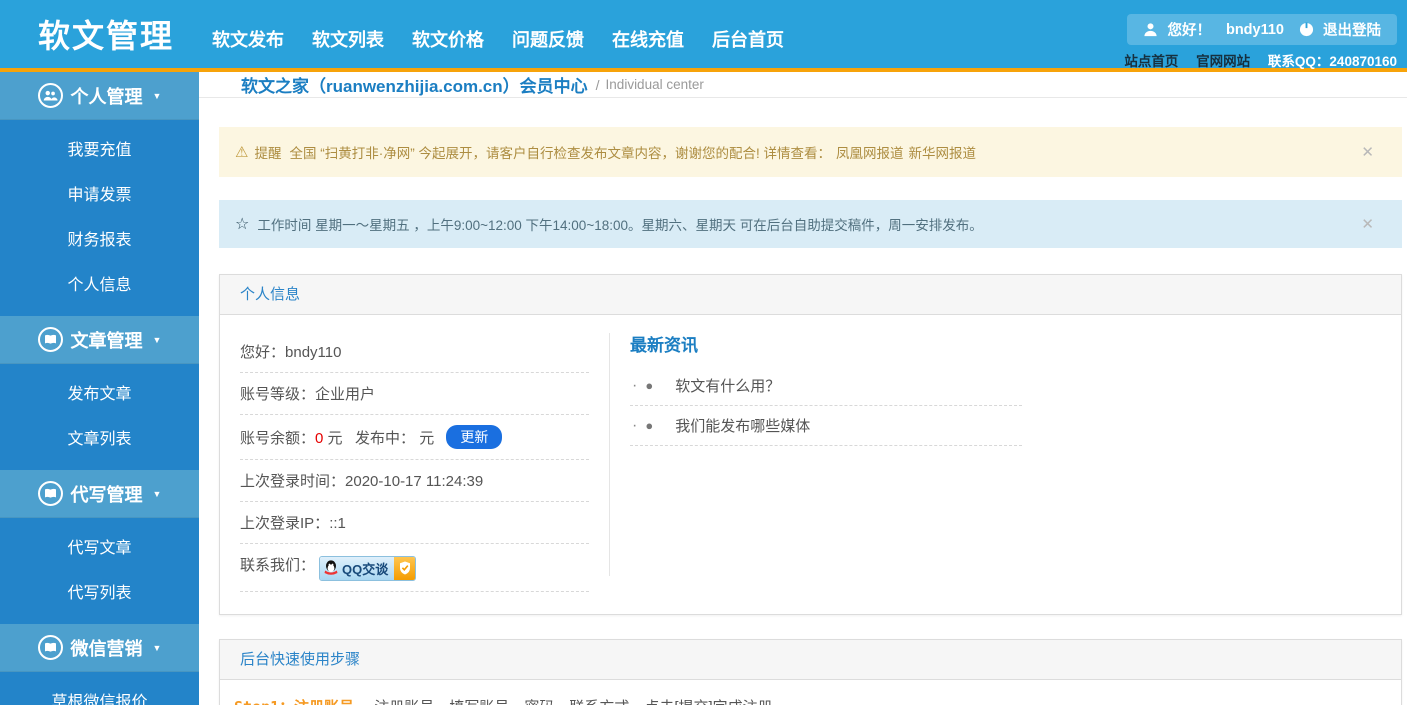 The height and width of the screenshot is (705, 1407). What do you see at coordinates (648, 39) in the screenshot?
I see `nav-item-recharge: 在线充值` at bounding box center [648, 39].